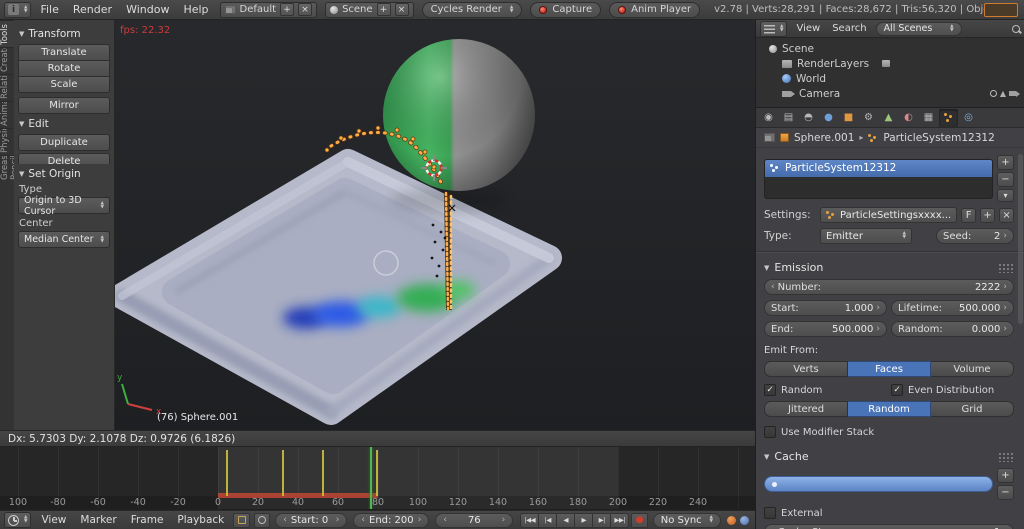 This screenshot has width=1024, height=529. I want to click on jump-to-start-button: |◀◀, so click(530, 520).